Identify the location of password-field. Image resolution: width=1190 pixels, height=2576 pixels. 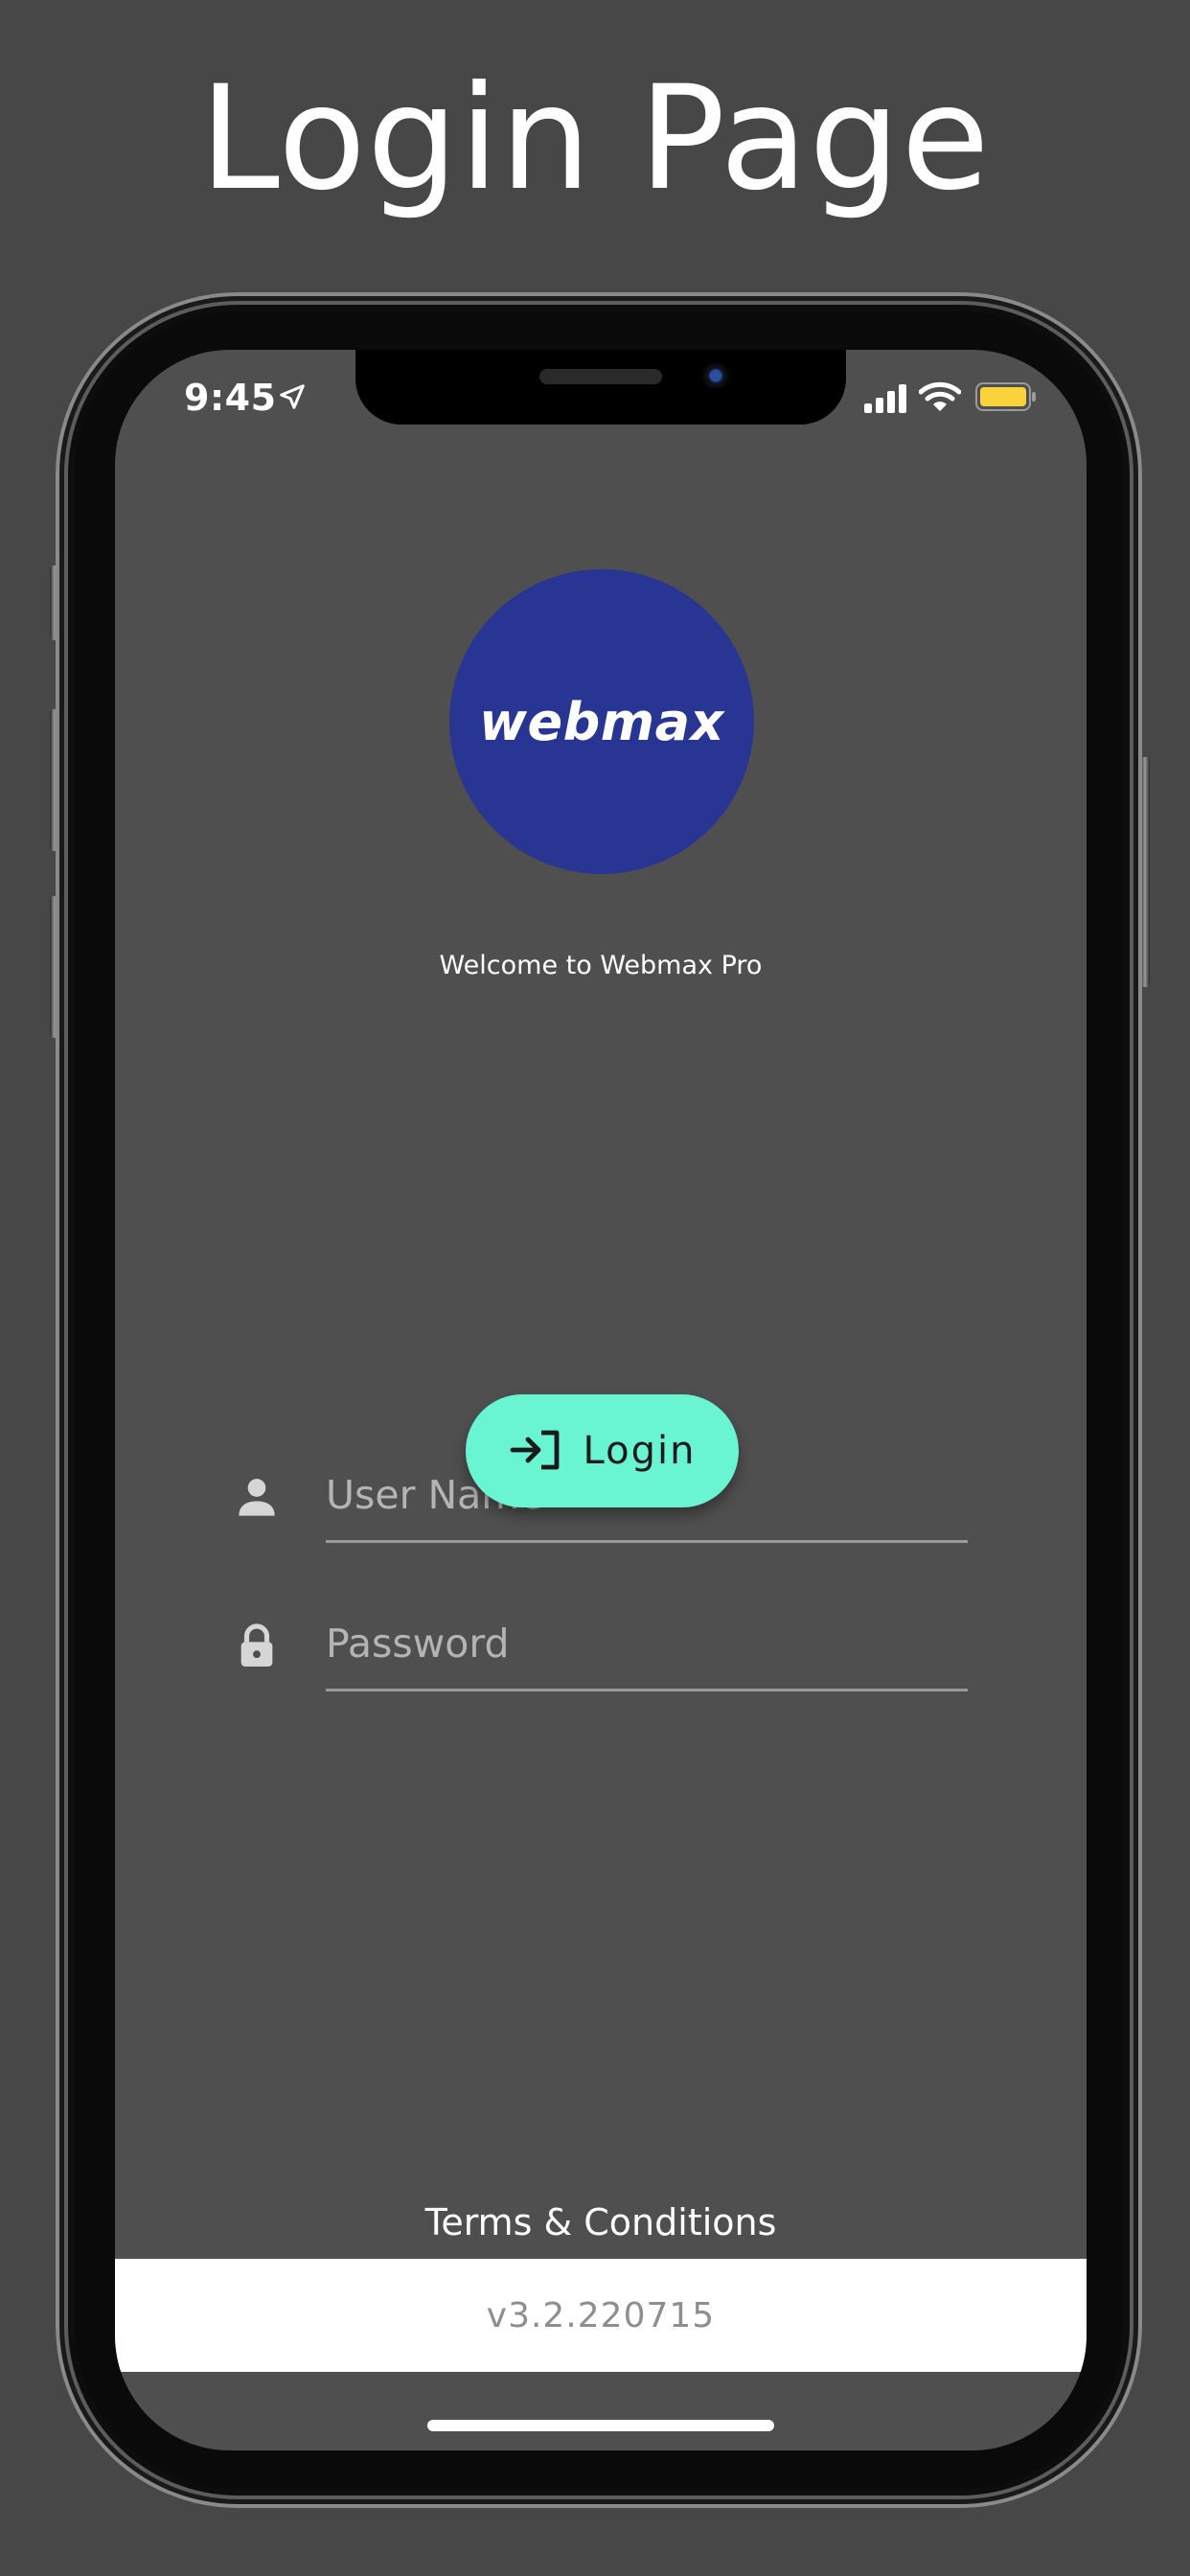
(604, 1645).